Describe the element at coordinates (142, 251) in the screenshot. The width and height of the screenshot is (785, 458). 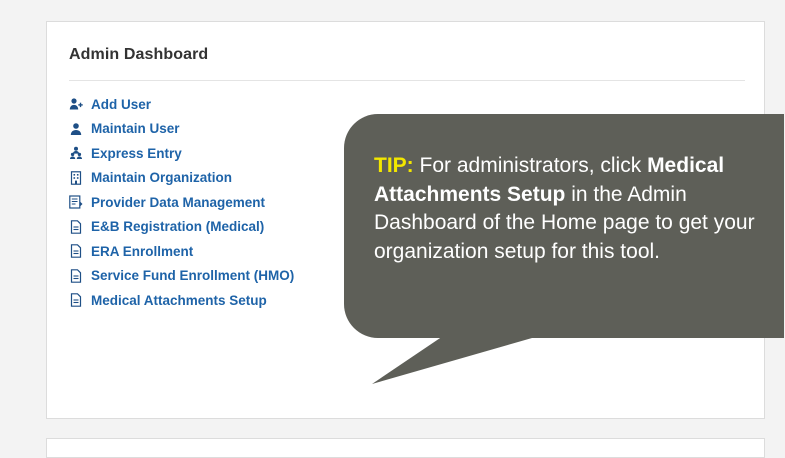
I see `menu-item-label: ERA Enrollment` at that location.